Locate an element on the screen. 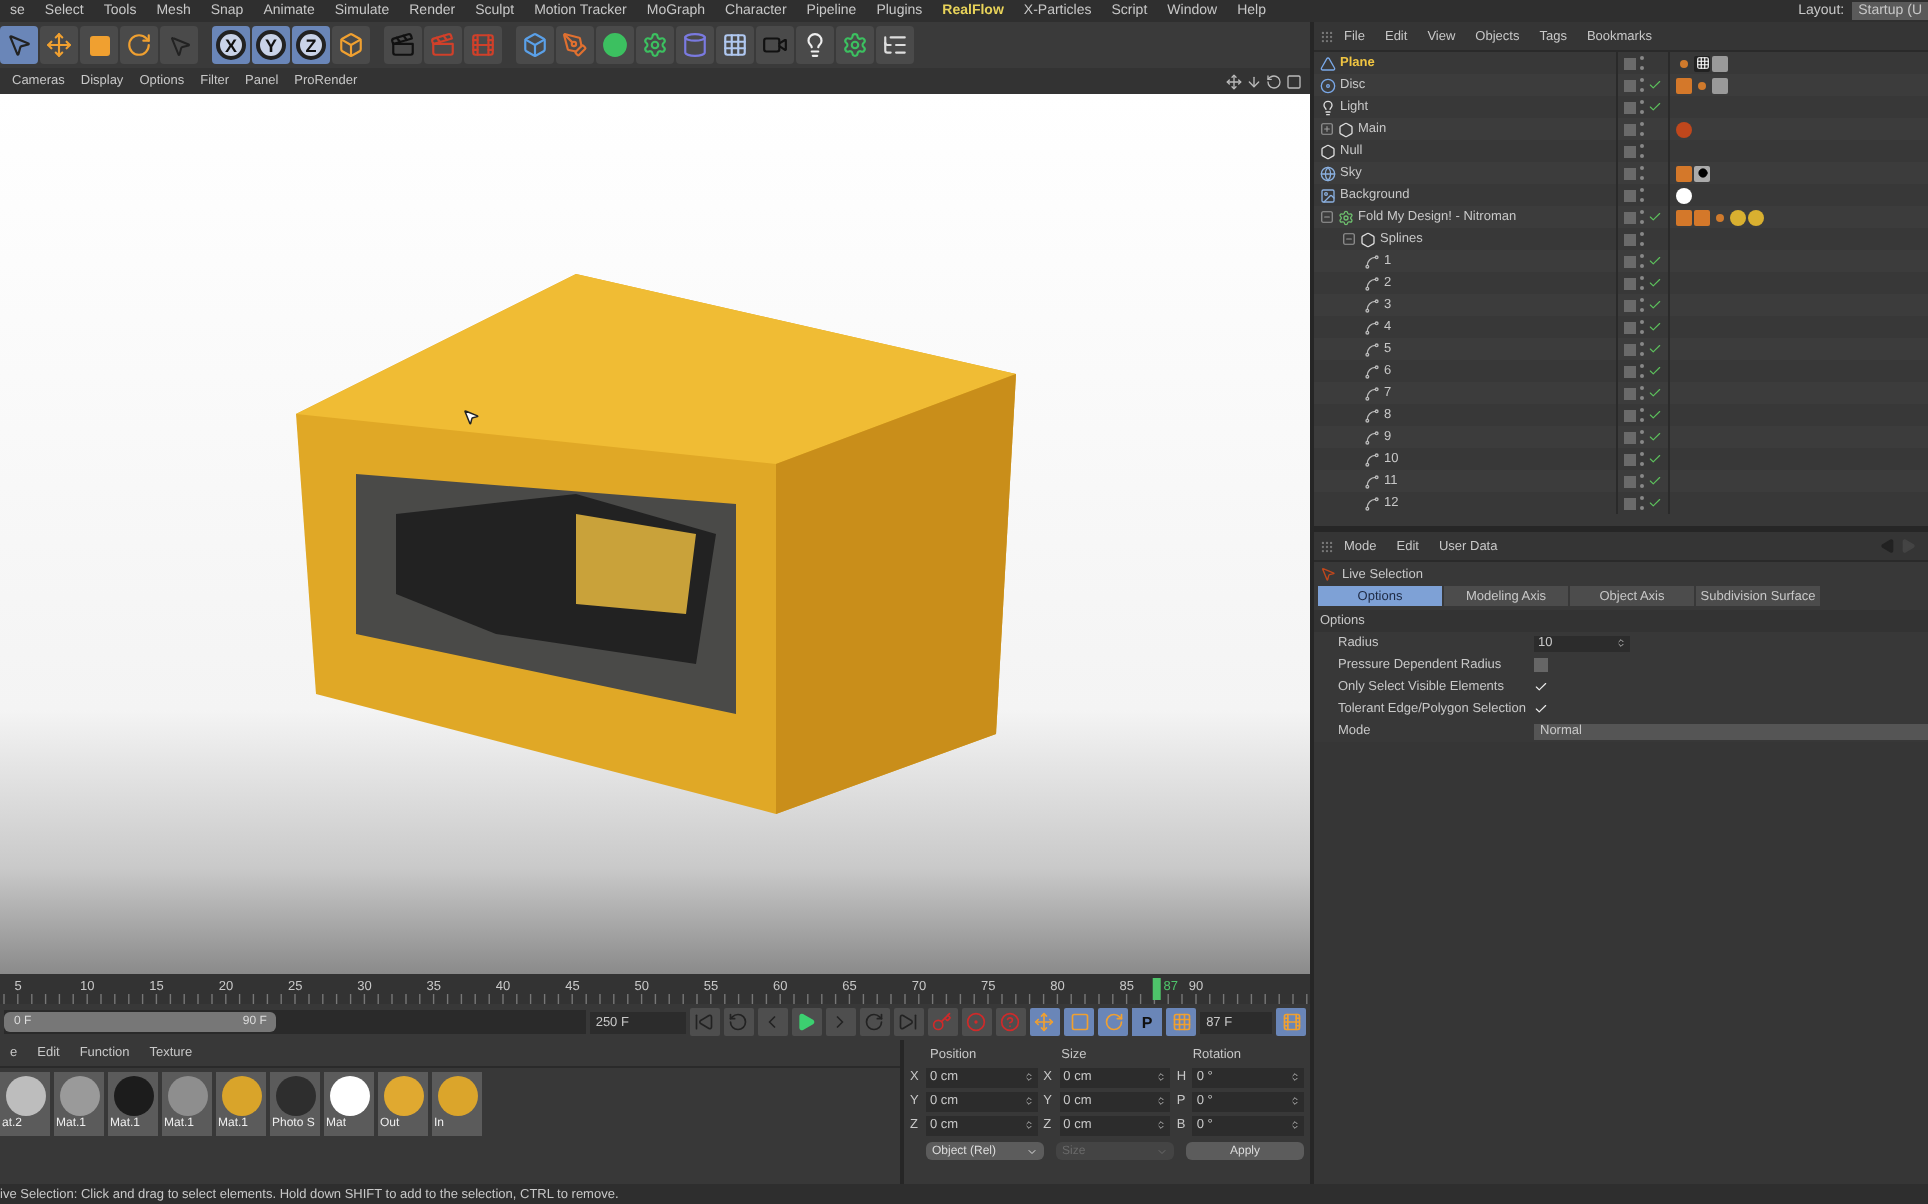 The width and height of the screenshot is (1928, 1204). playhead is located at coordinates (1156, 989).